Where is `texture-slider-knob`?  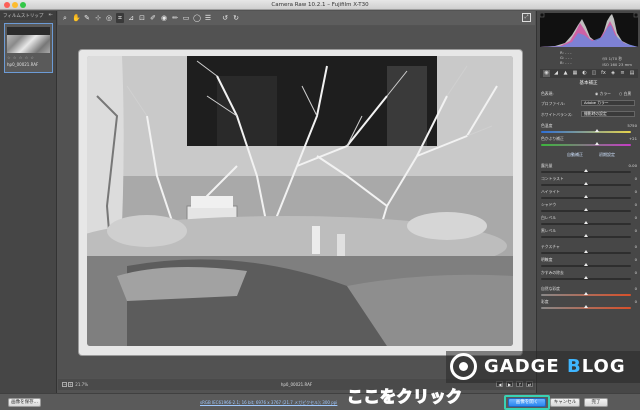 texture-slider-knob is located at coordinates (586, 251).